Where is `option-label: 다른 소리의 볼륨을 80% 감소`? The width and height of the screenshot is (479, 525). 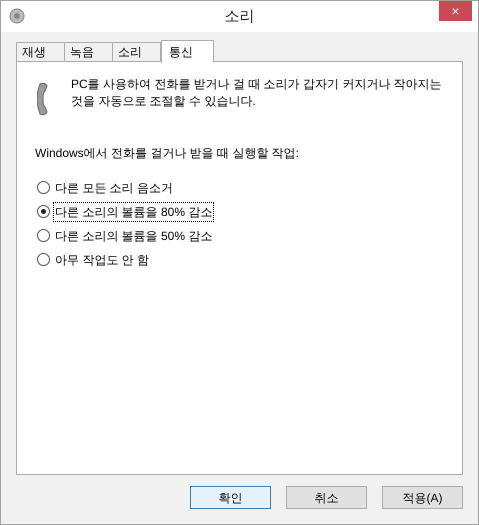
option-label: 다른 소리의 볼륨을 80% 감소 is located at coordinates (133, 212).